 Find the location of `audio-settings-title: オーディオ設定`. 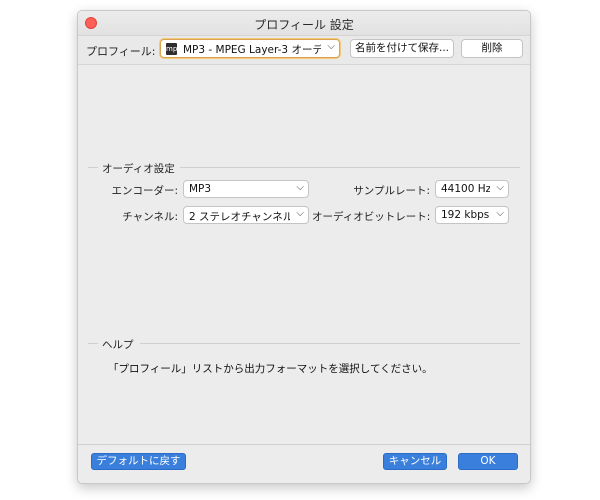

audio-settings-title: オーディオ設定 is located at coordinates (138, 169).